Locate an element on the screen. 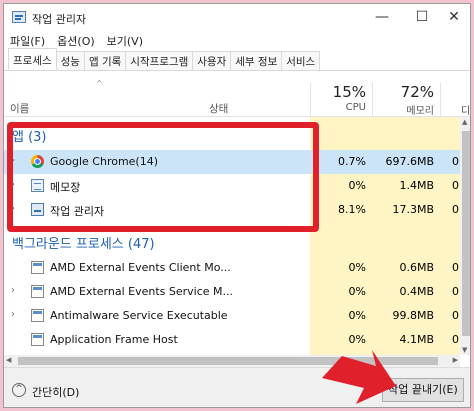  red-arrow-shape is located at coordinates (359, 377).